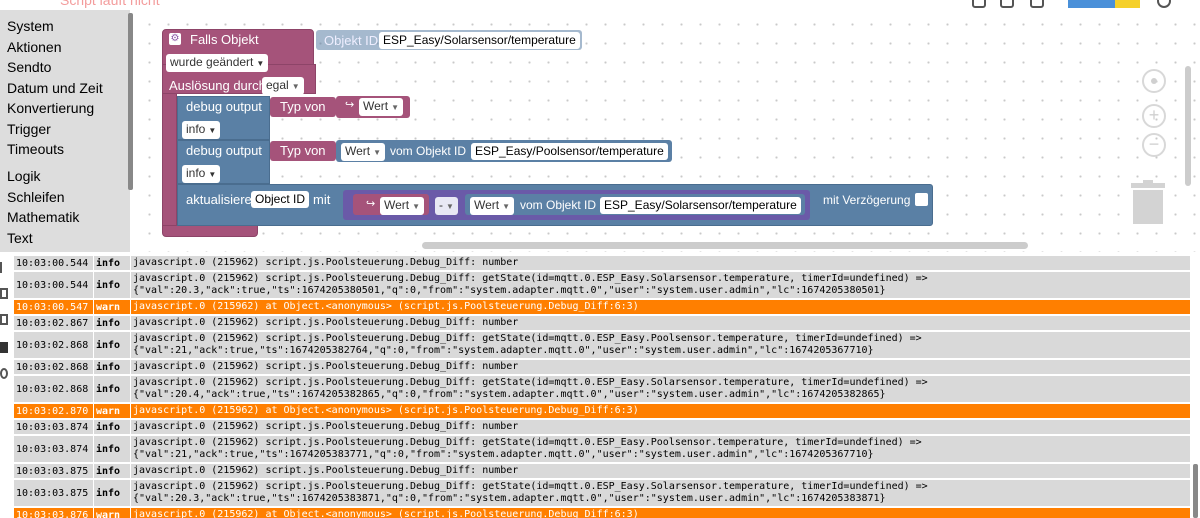 This screenshot has width=1200, height=518. I want to click on typeof-label-1: Typ von, so click(303, 106).